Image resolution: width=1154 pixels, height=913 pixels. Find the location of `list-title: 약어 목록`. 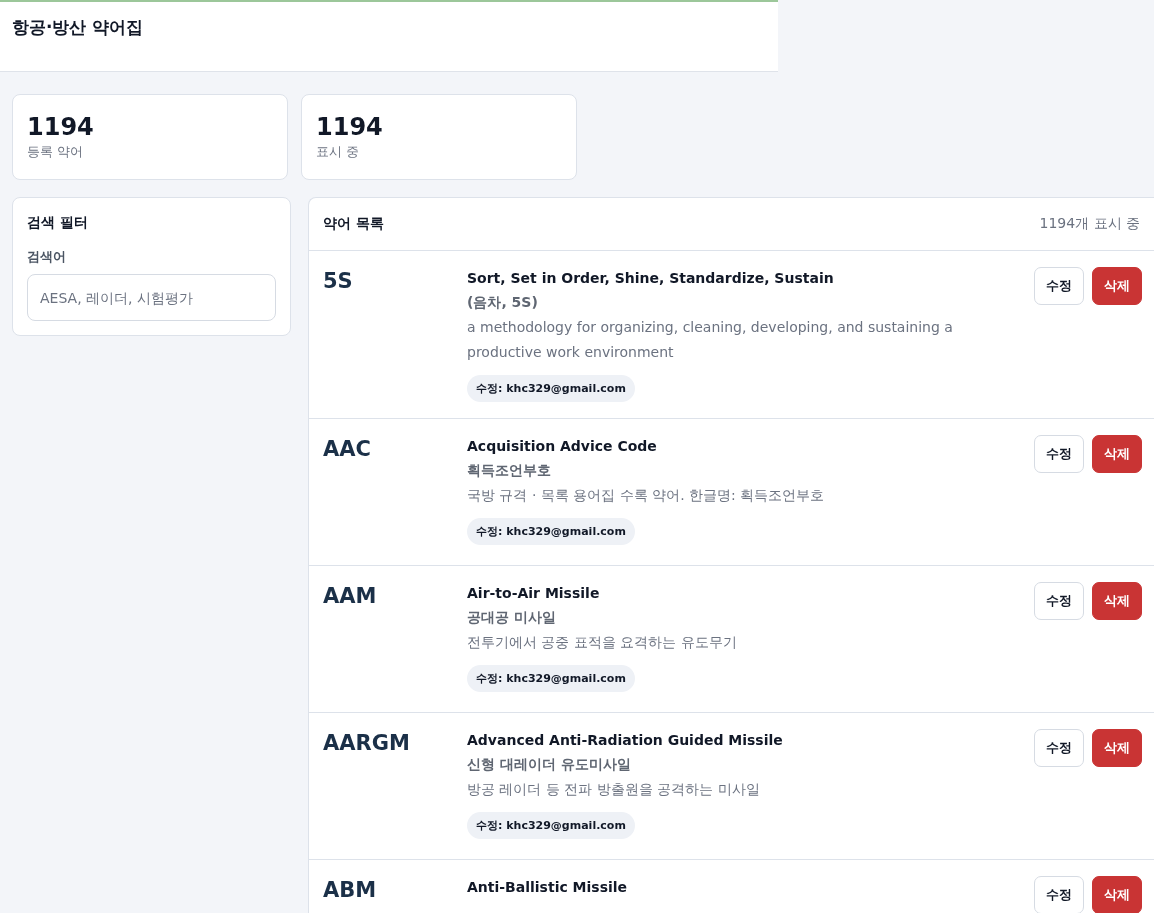

list-title: 약어 목록 is located at coordinates (353, 224).